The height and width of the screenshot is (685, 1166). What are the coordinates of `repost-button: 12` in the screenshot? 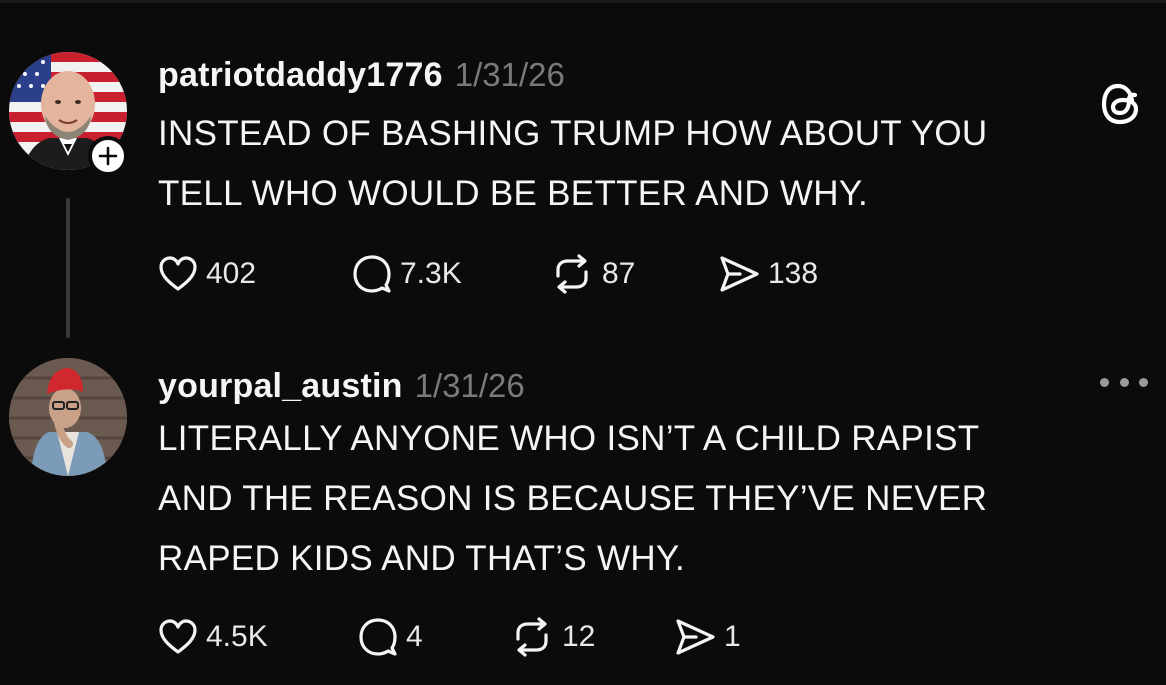 It's located at (552, 637).